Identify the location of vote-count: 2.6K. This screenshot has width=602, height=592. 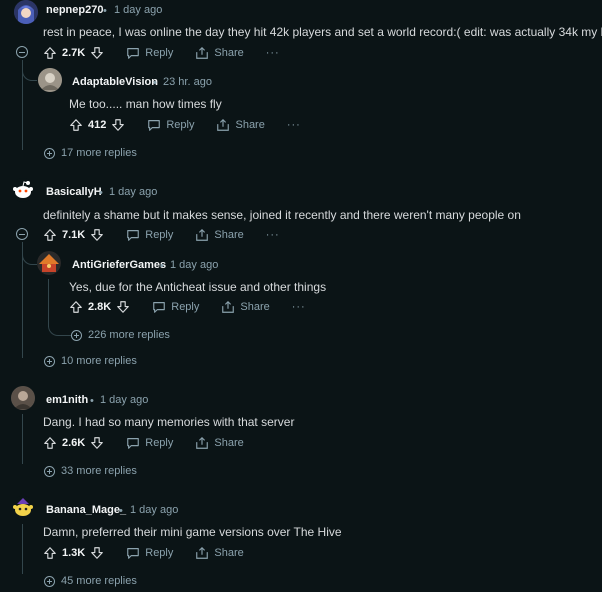
(74, 443).